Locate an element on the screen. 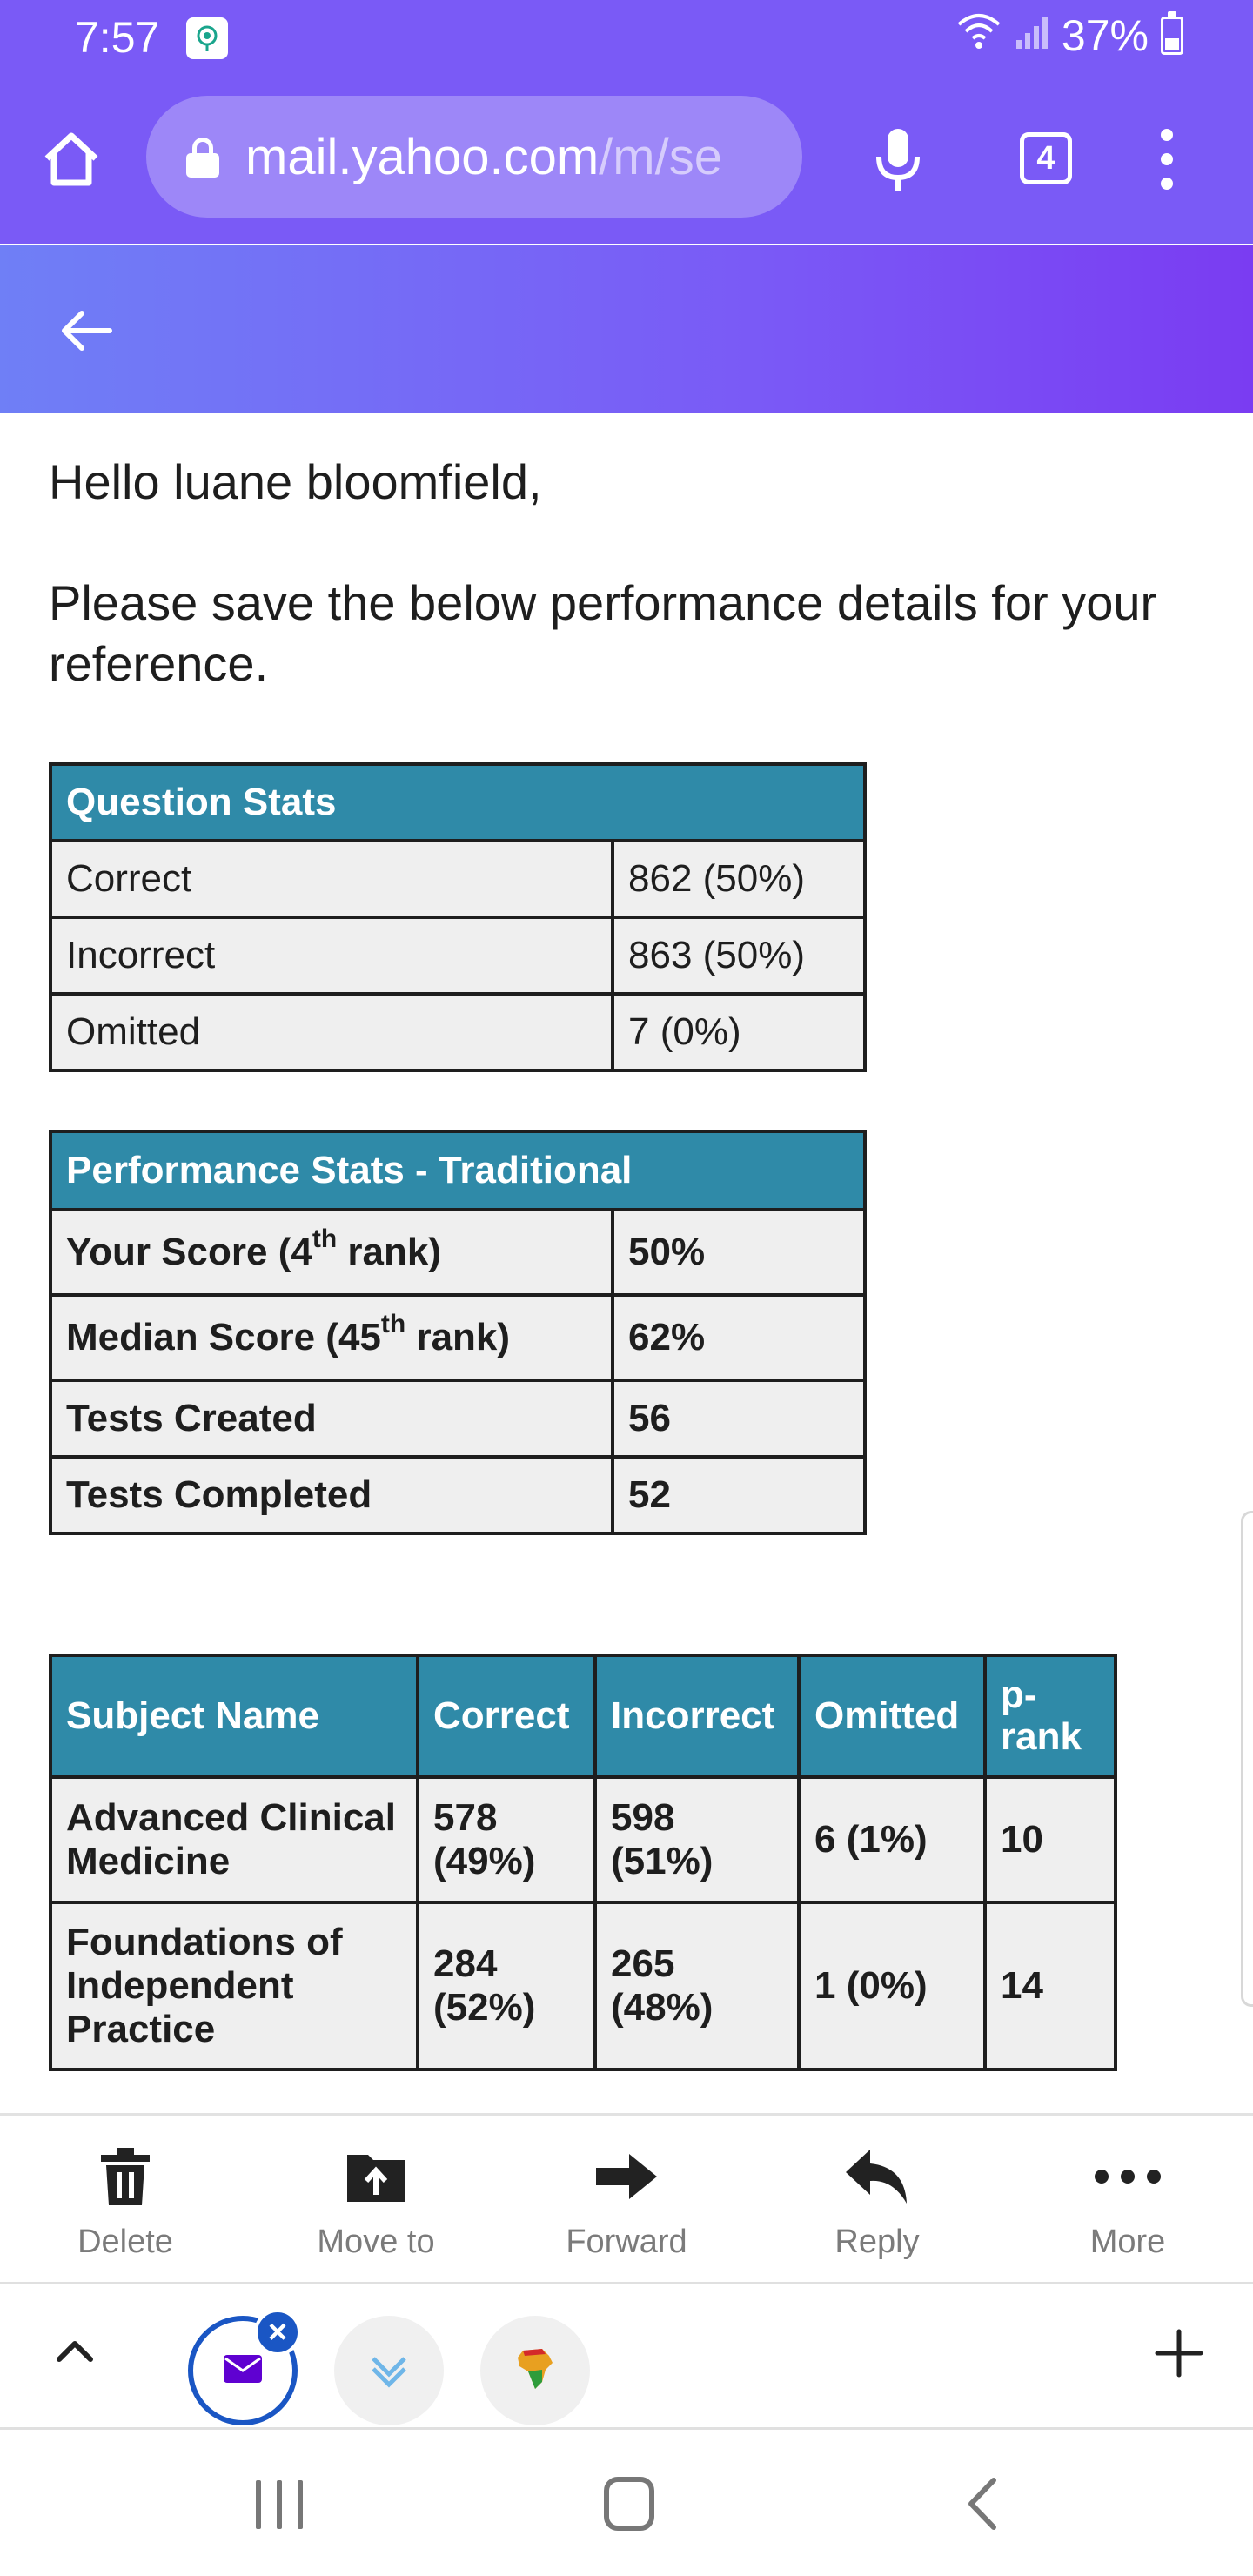  status-bar: 7:57 37% is located at coordinates (626, 38).